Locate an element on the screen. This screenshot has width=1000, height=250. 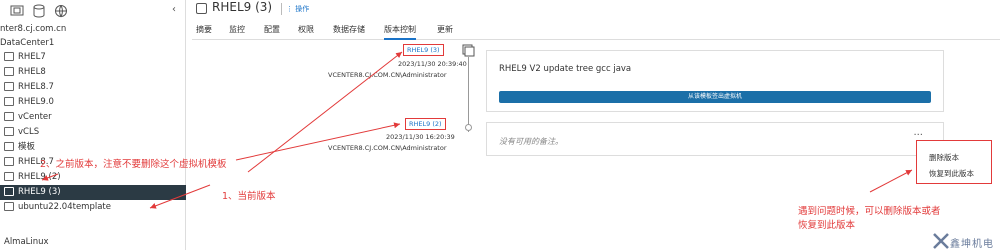
watermark: 鑫坤机电 is located at coordinates (966, 241).